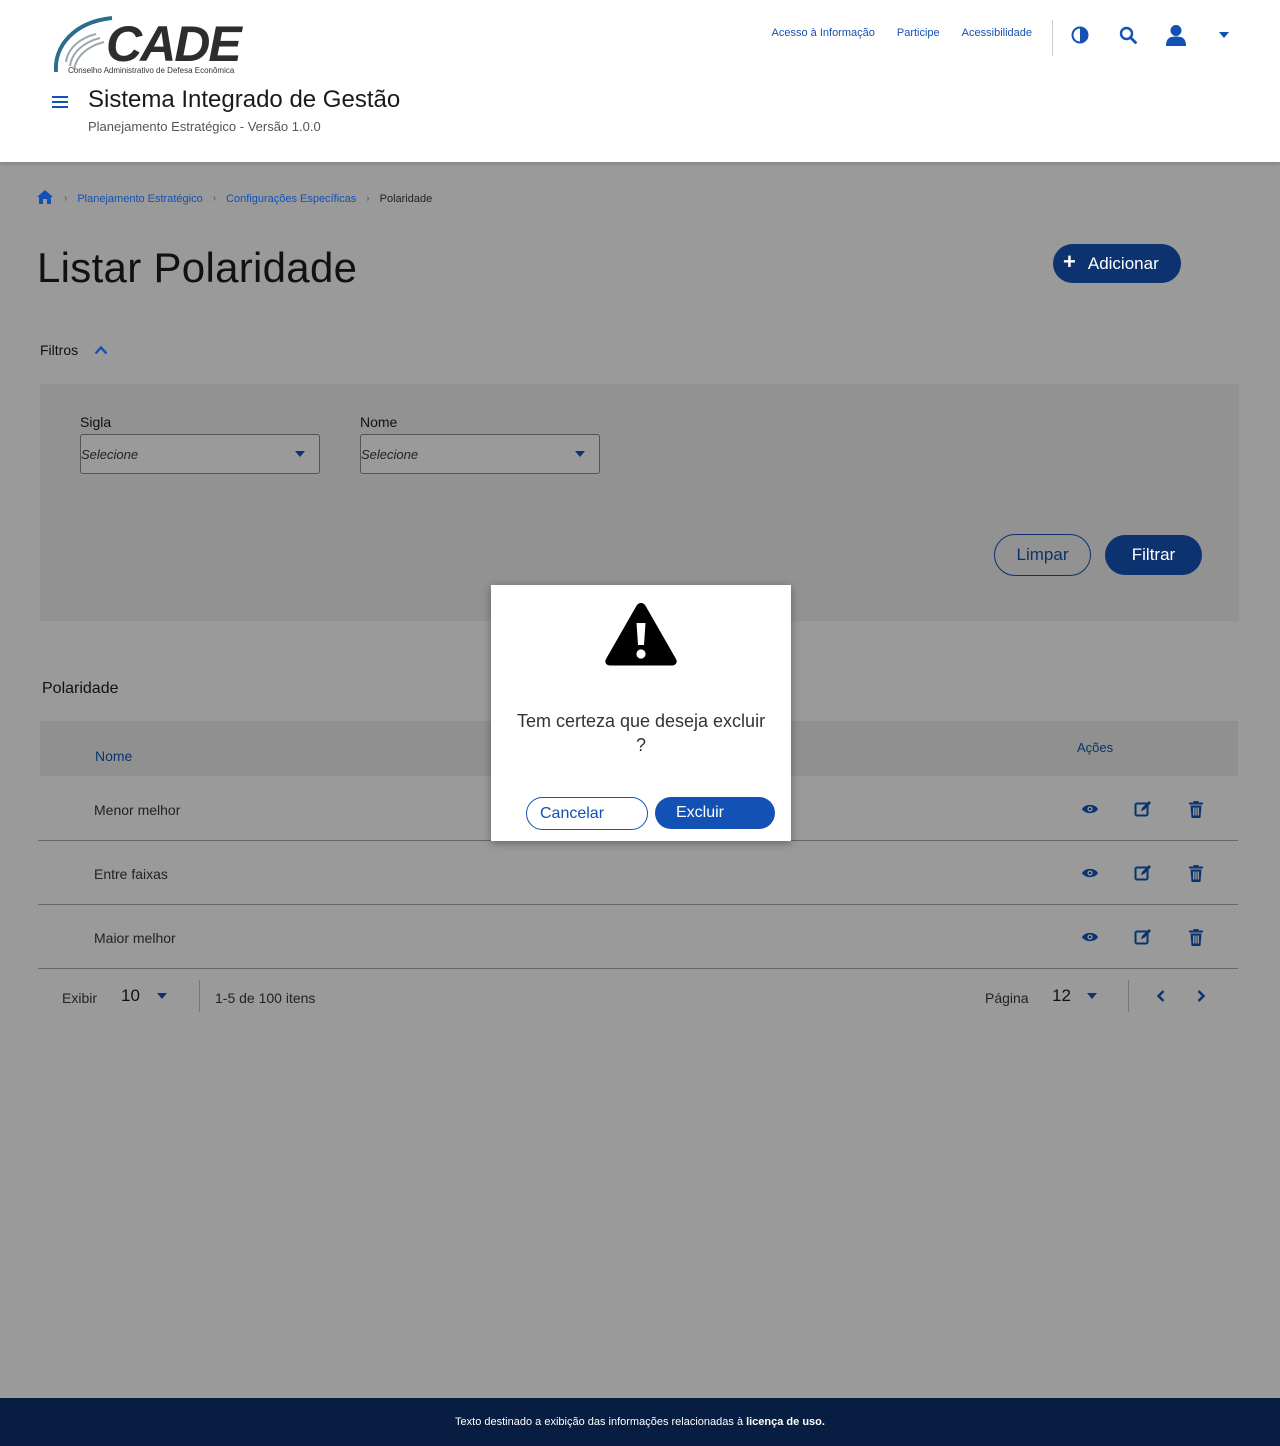 This screenshot has height=1446, width=1280. What do you see at coordinates (60, 103) in the screenshot?
I see `hamburger-menu-icon` at bounding box center [60, 103].